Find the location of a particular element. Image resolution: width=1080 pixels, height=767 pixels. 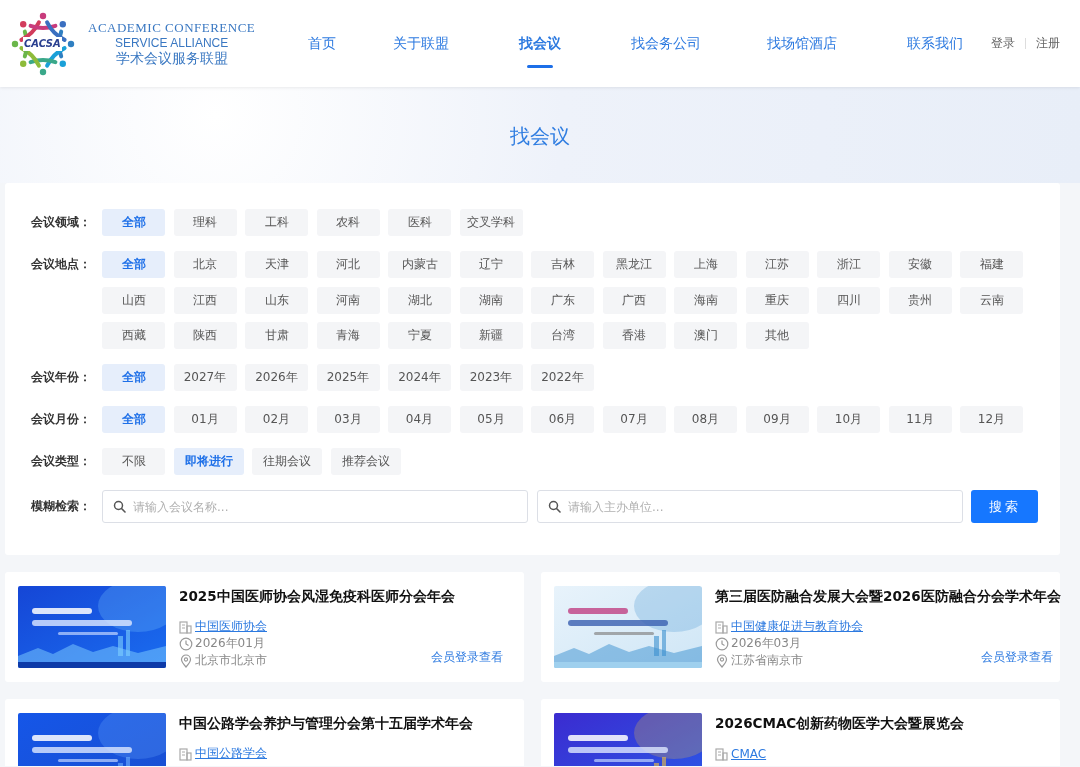

filter-option: 2022年 is located at coordinates (562, 377).